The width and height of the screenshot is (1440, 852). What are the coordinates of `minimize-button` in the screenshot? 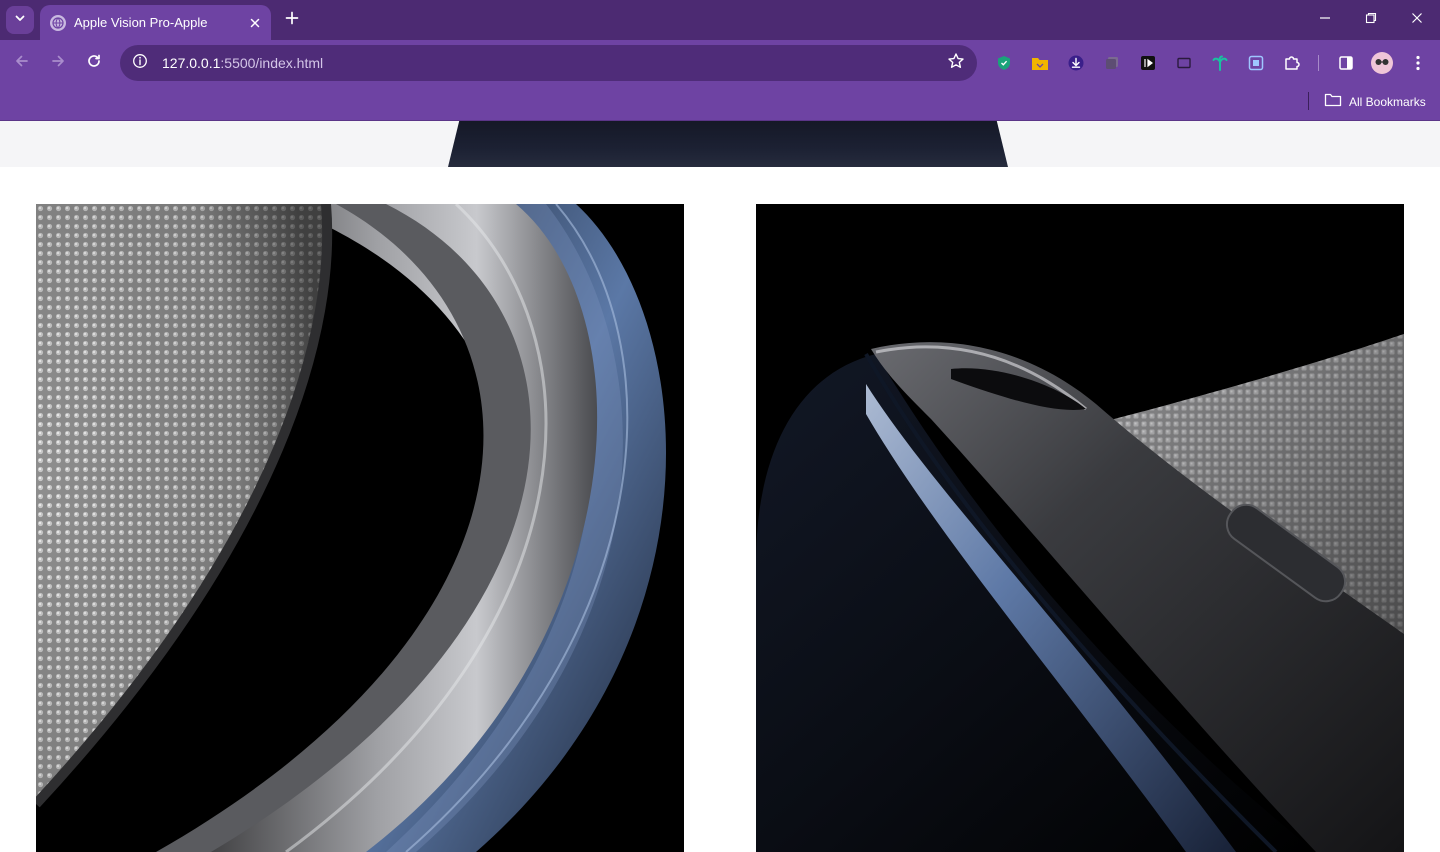 It's located at (1325, 20).